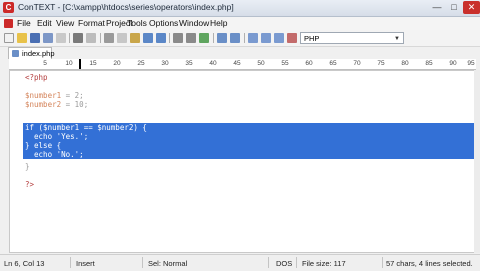  I want to click on ruler-mark: 35, so click(189, 63).